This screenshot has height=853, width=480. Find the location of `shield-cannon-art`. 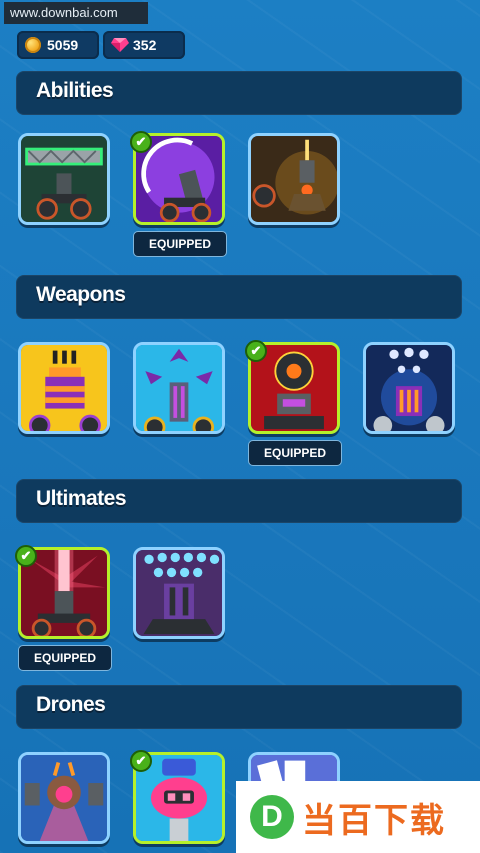

shield-cannon-art is located at coordinates (64, 179).